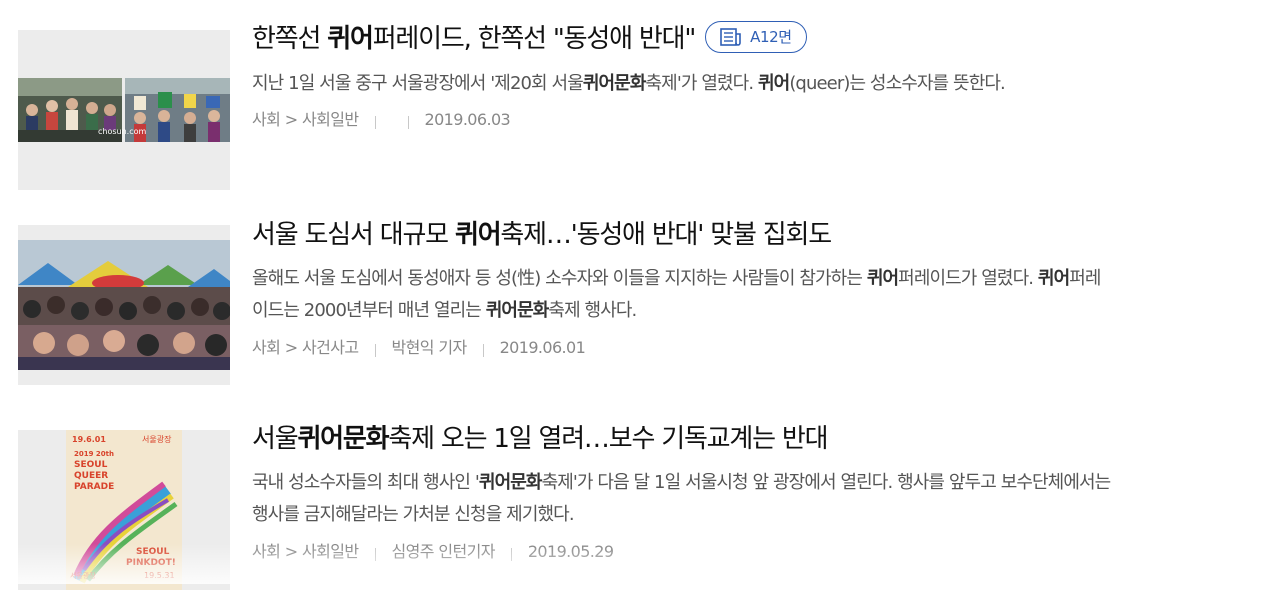 Image resolution: width=1280 pixels, height=590 pixels. I want to click on article-date: 2019.06.01, so click(542, 347).